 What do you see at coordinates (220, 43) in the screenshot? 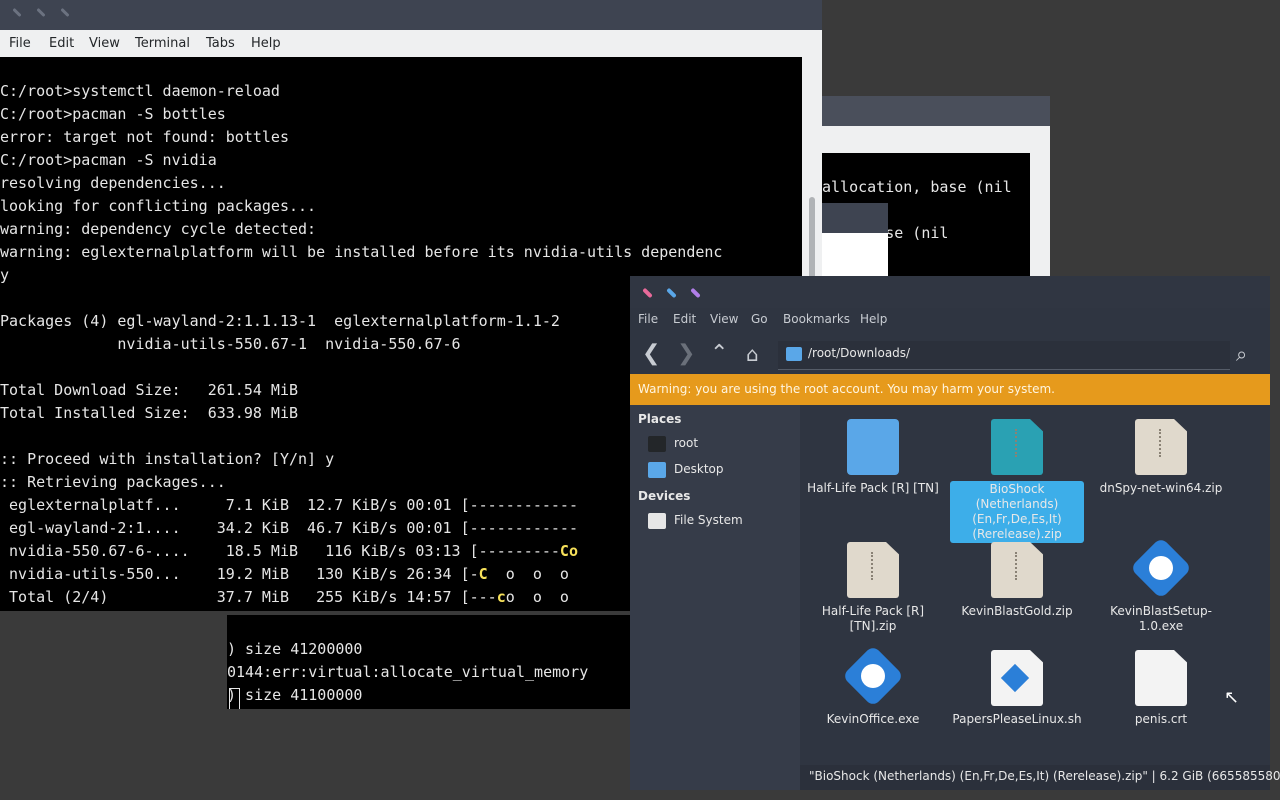
I see `menu-tabs: Tabs` at bounding box center [220, 43].